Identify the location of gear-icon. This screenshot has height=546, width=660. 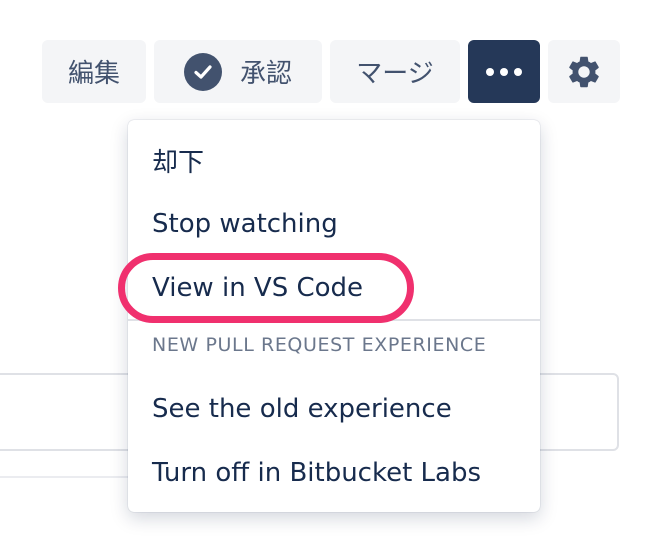
(584, 71).